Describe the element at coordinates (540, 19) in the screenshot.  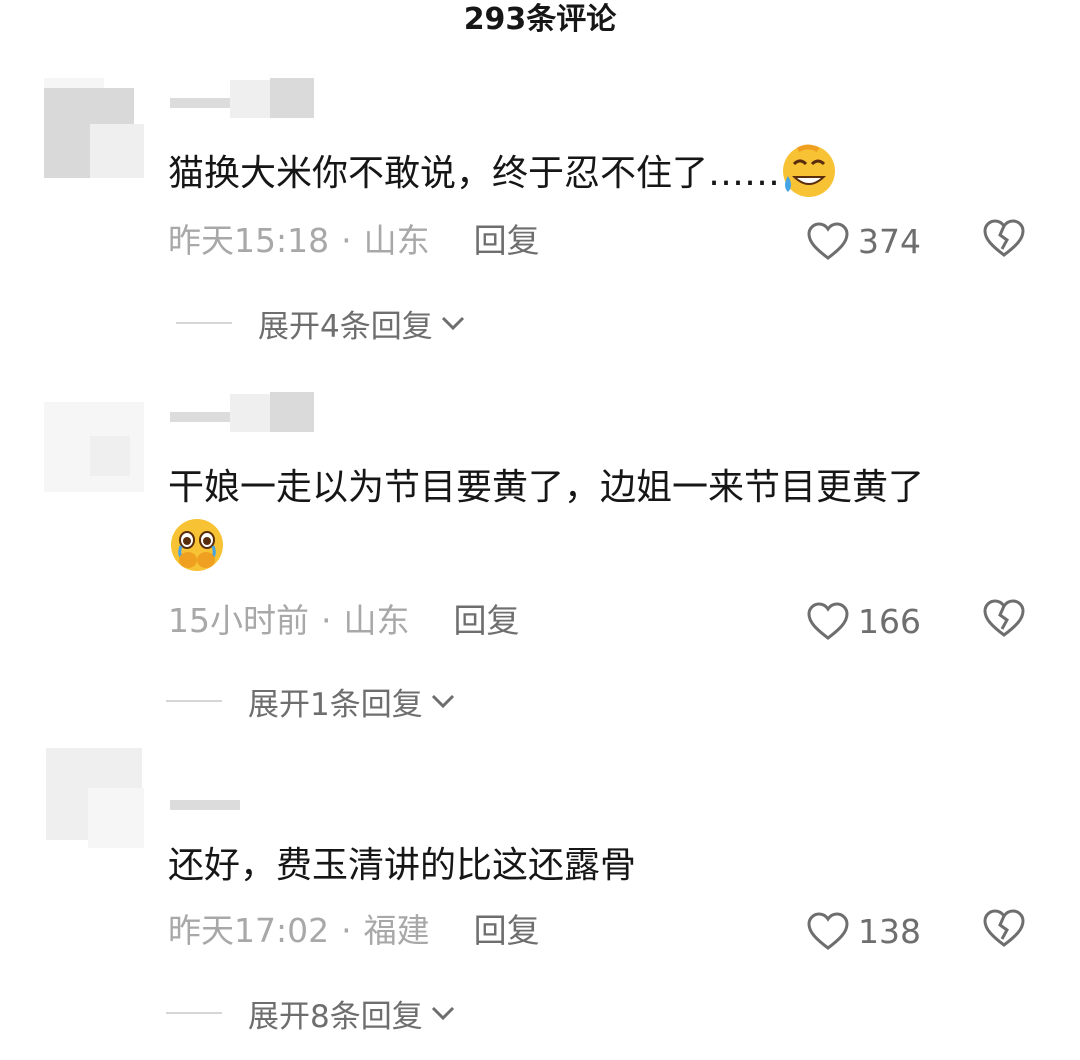
I see `comments-count-title: 293条评论` at that location.